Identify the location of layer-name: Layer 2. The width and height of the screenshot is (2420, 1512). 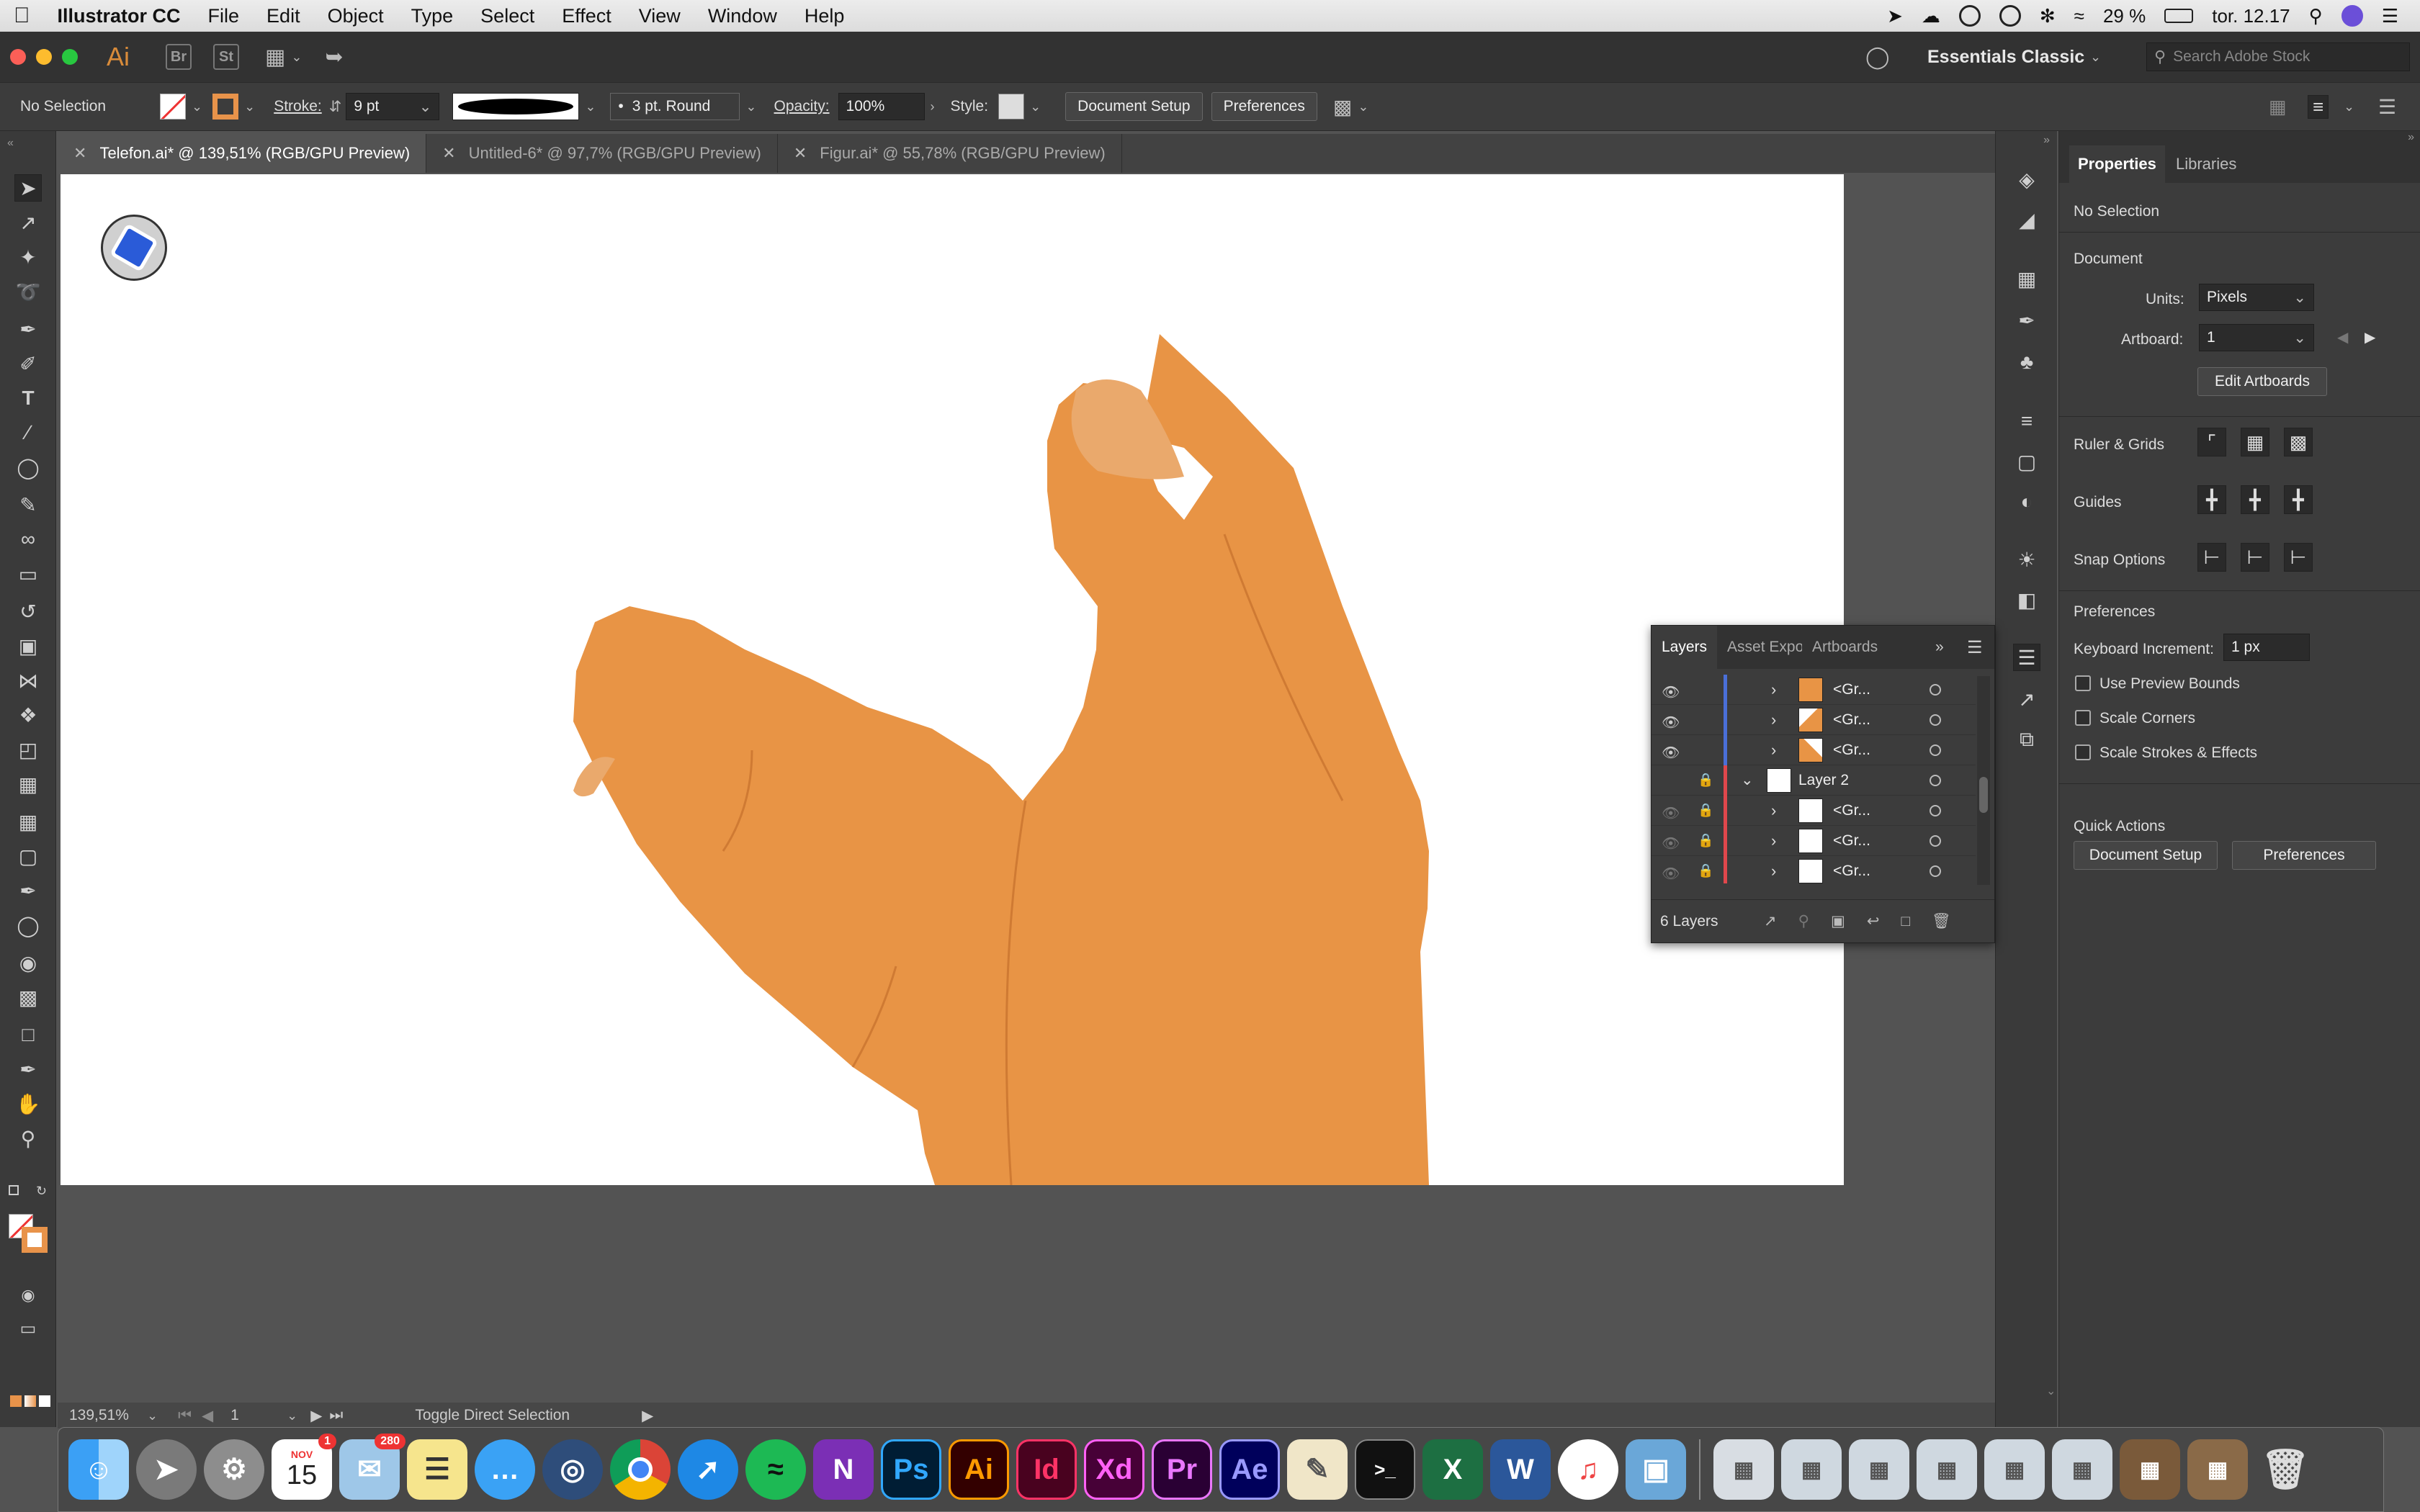
(1823, 780).